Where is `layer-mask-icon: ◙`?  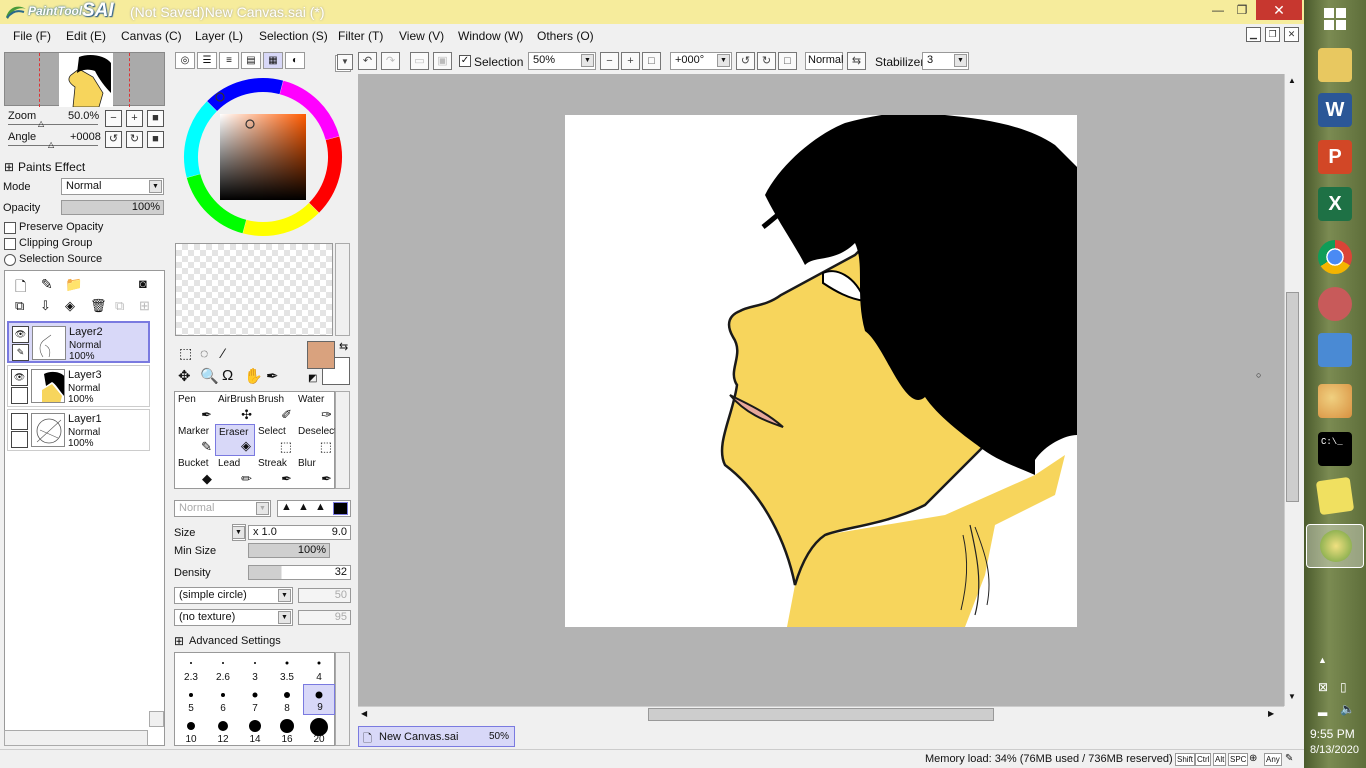
layer-mask-icon: ◙ is located at coordinates (143, 283).